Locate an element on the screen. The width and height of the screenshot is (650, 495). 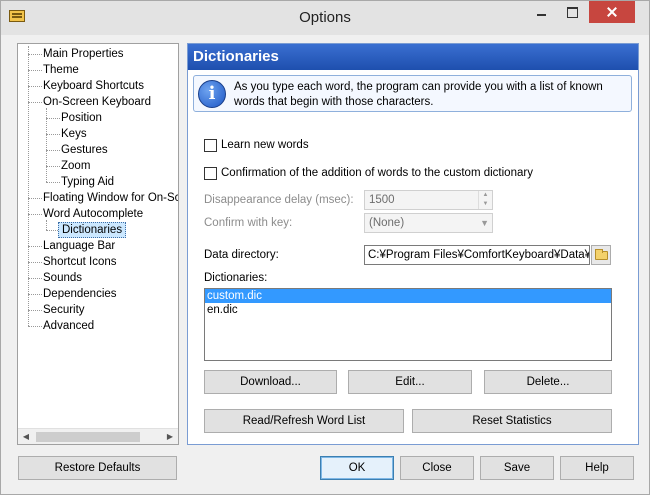
learn-new-words-label: Learn new words is located at coordinates (265, 145).